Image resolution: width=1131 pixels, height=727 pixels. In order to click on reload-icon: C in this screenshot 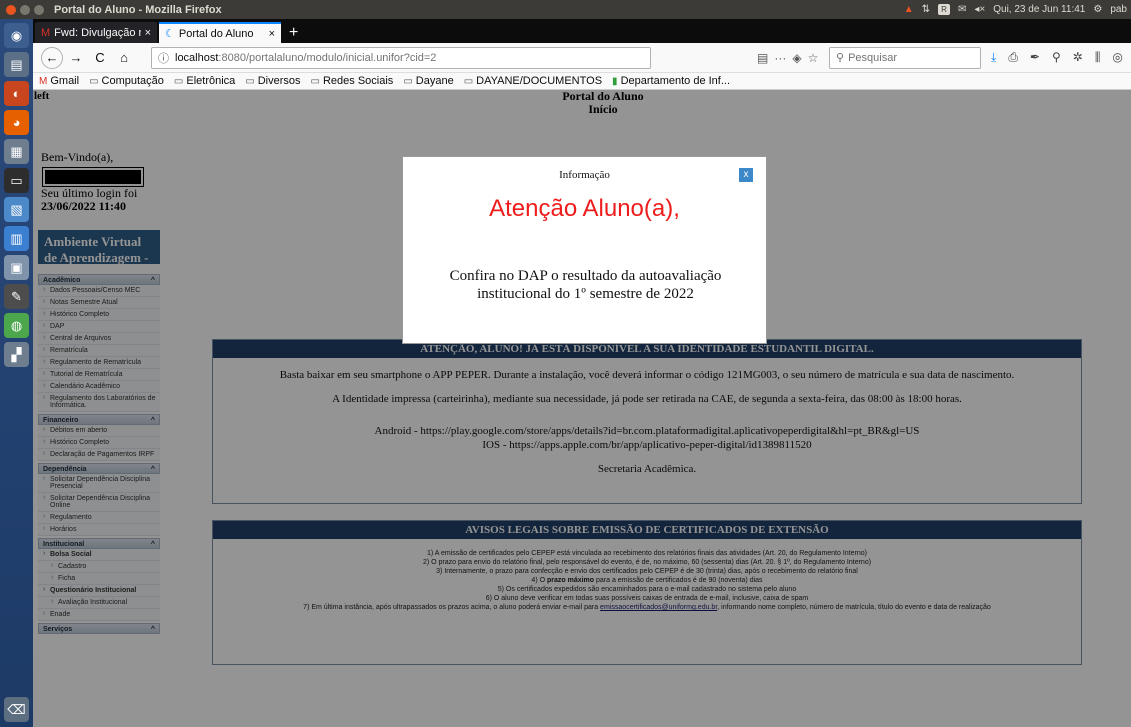, I will do `click(100, 58)`.